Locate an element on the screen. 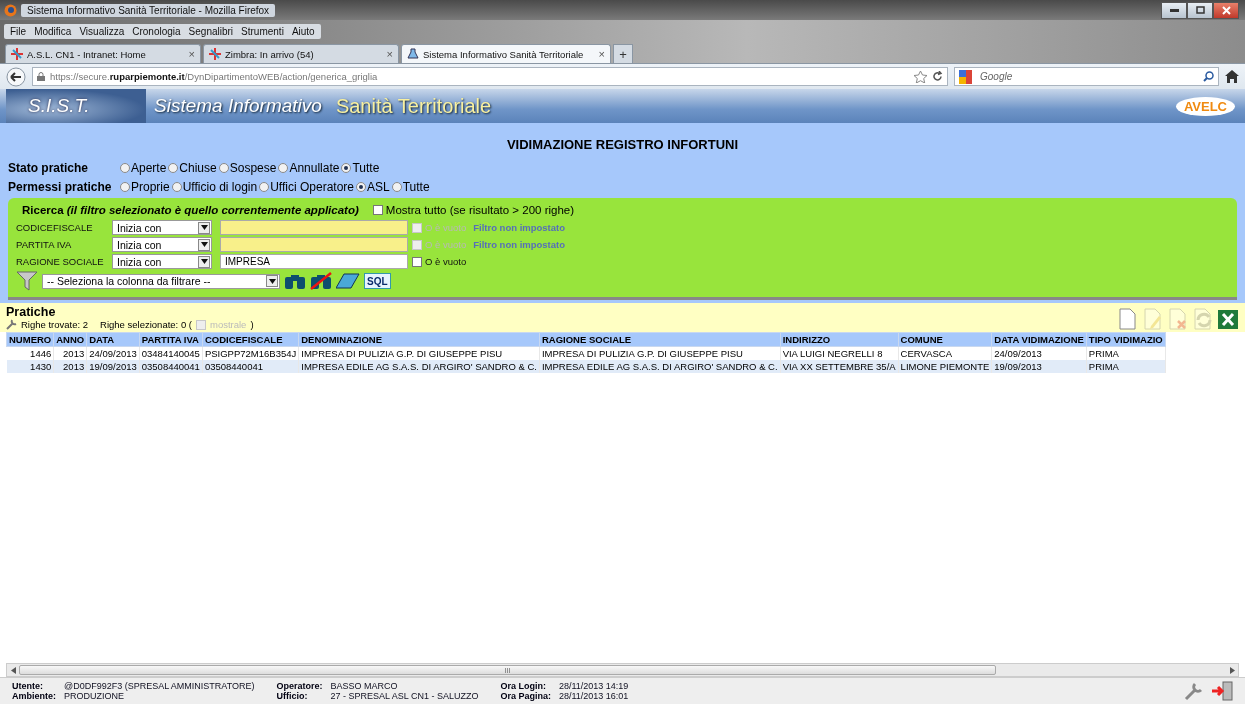  close-button is located at coordinates (1226, 10).